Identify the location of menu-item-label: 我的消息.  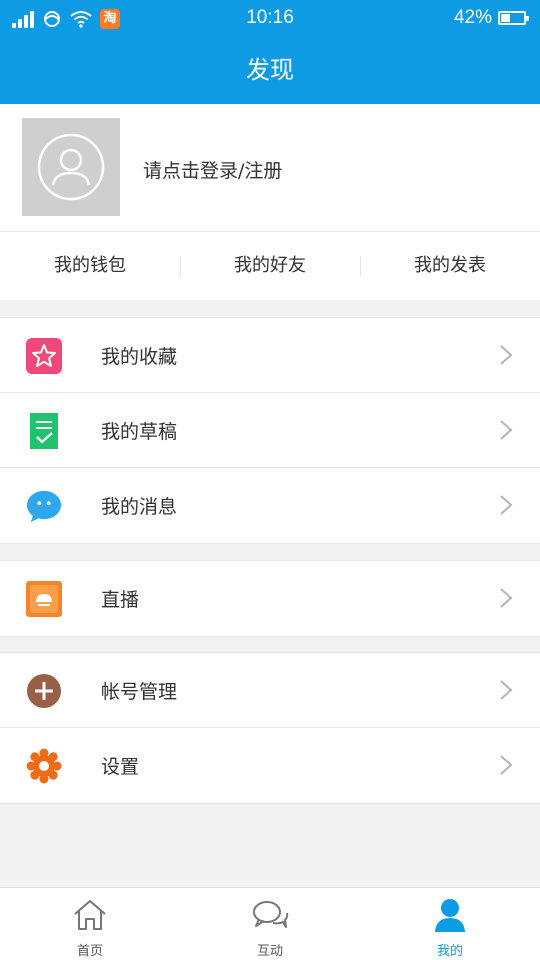
(139, 507).